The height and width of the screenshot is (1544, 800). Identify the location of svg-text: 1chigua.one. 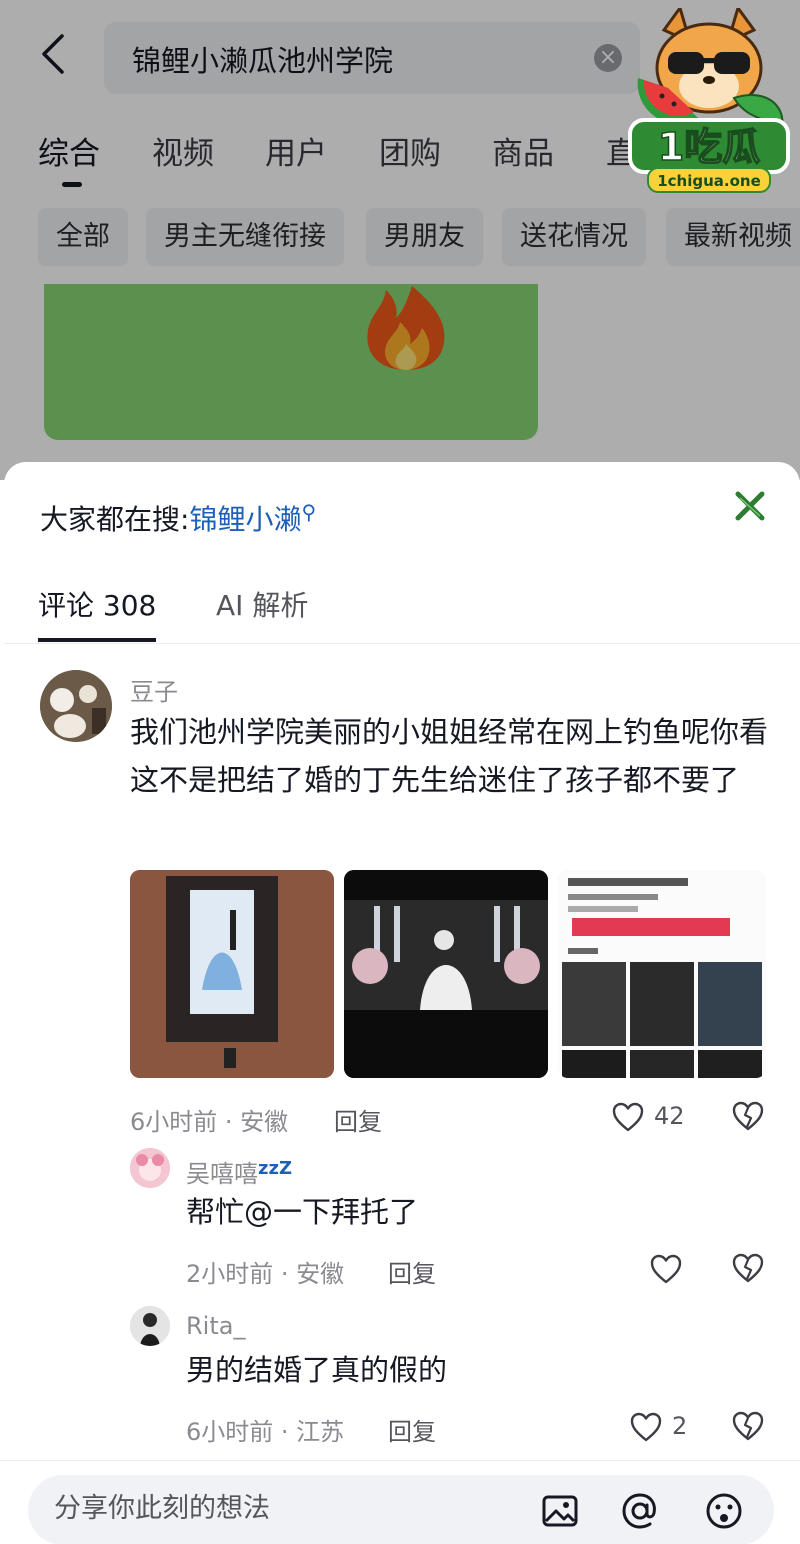
(709, 181).